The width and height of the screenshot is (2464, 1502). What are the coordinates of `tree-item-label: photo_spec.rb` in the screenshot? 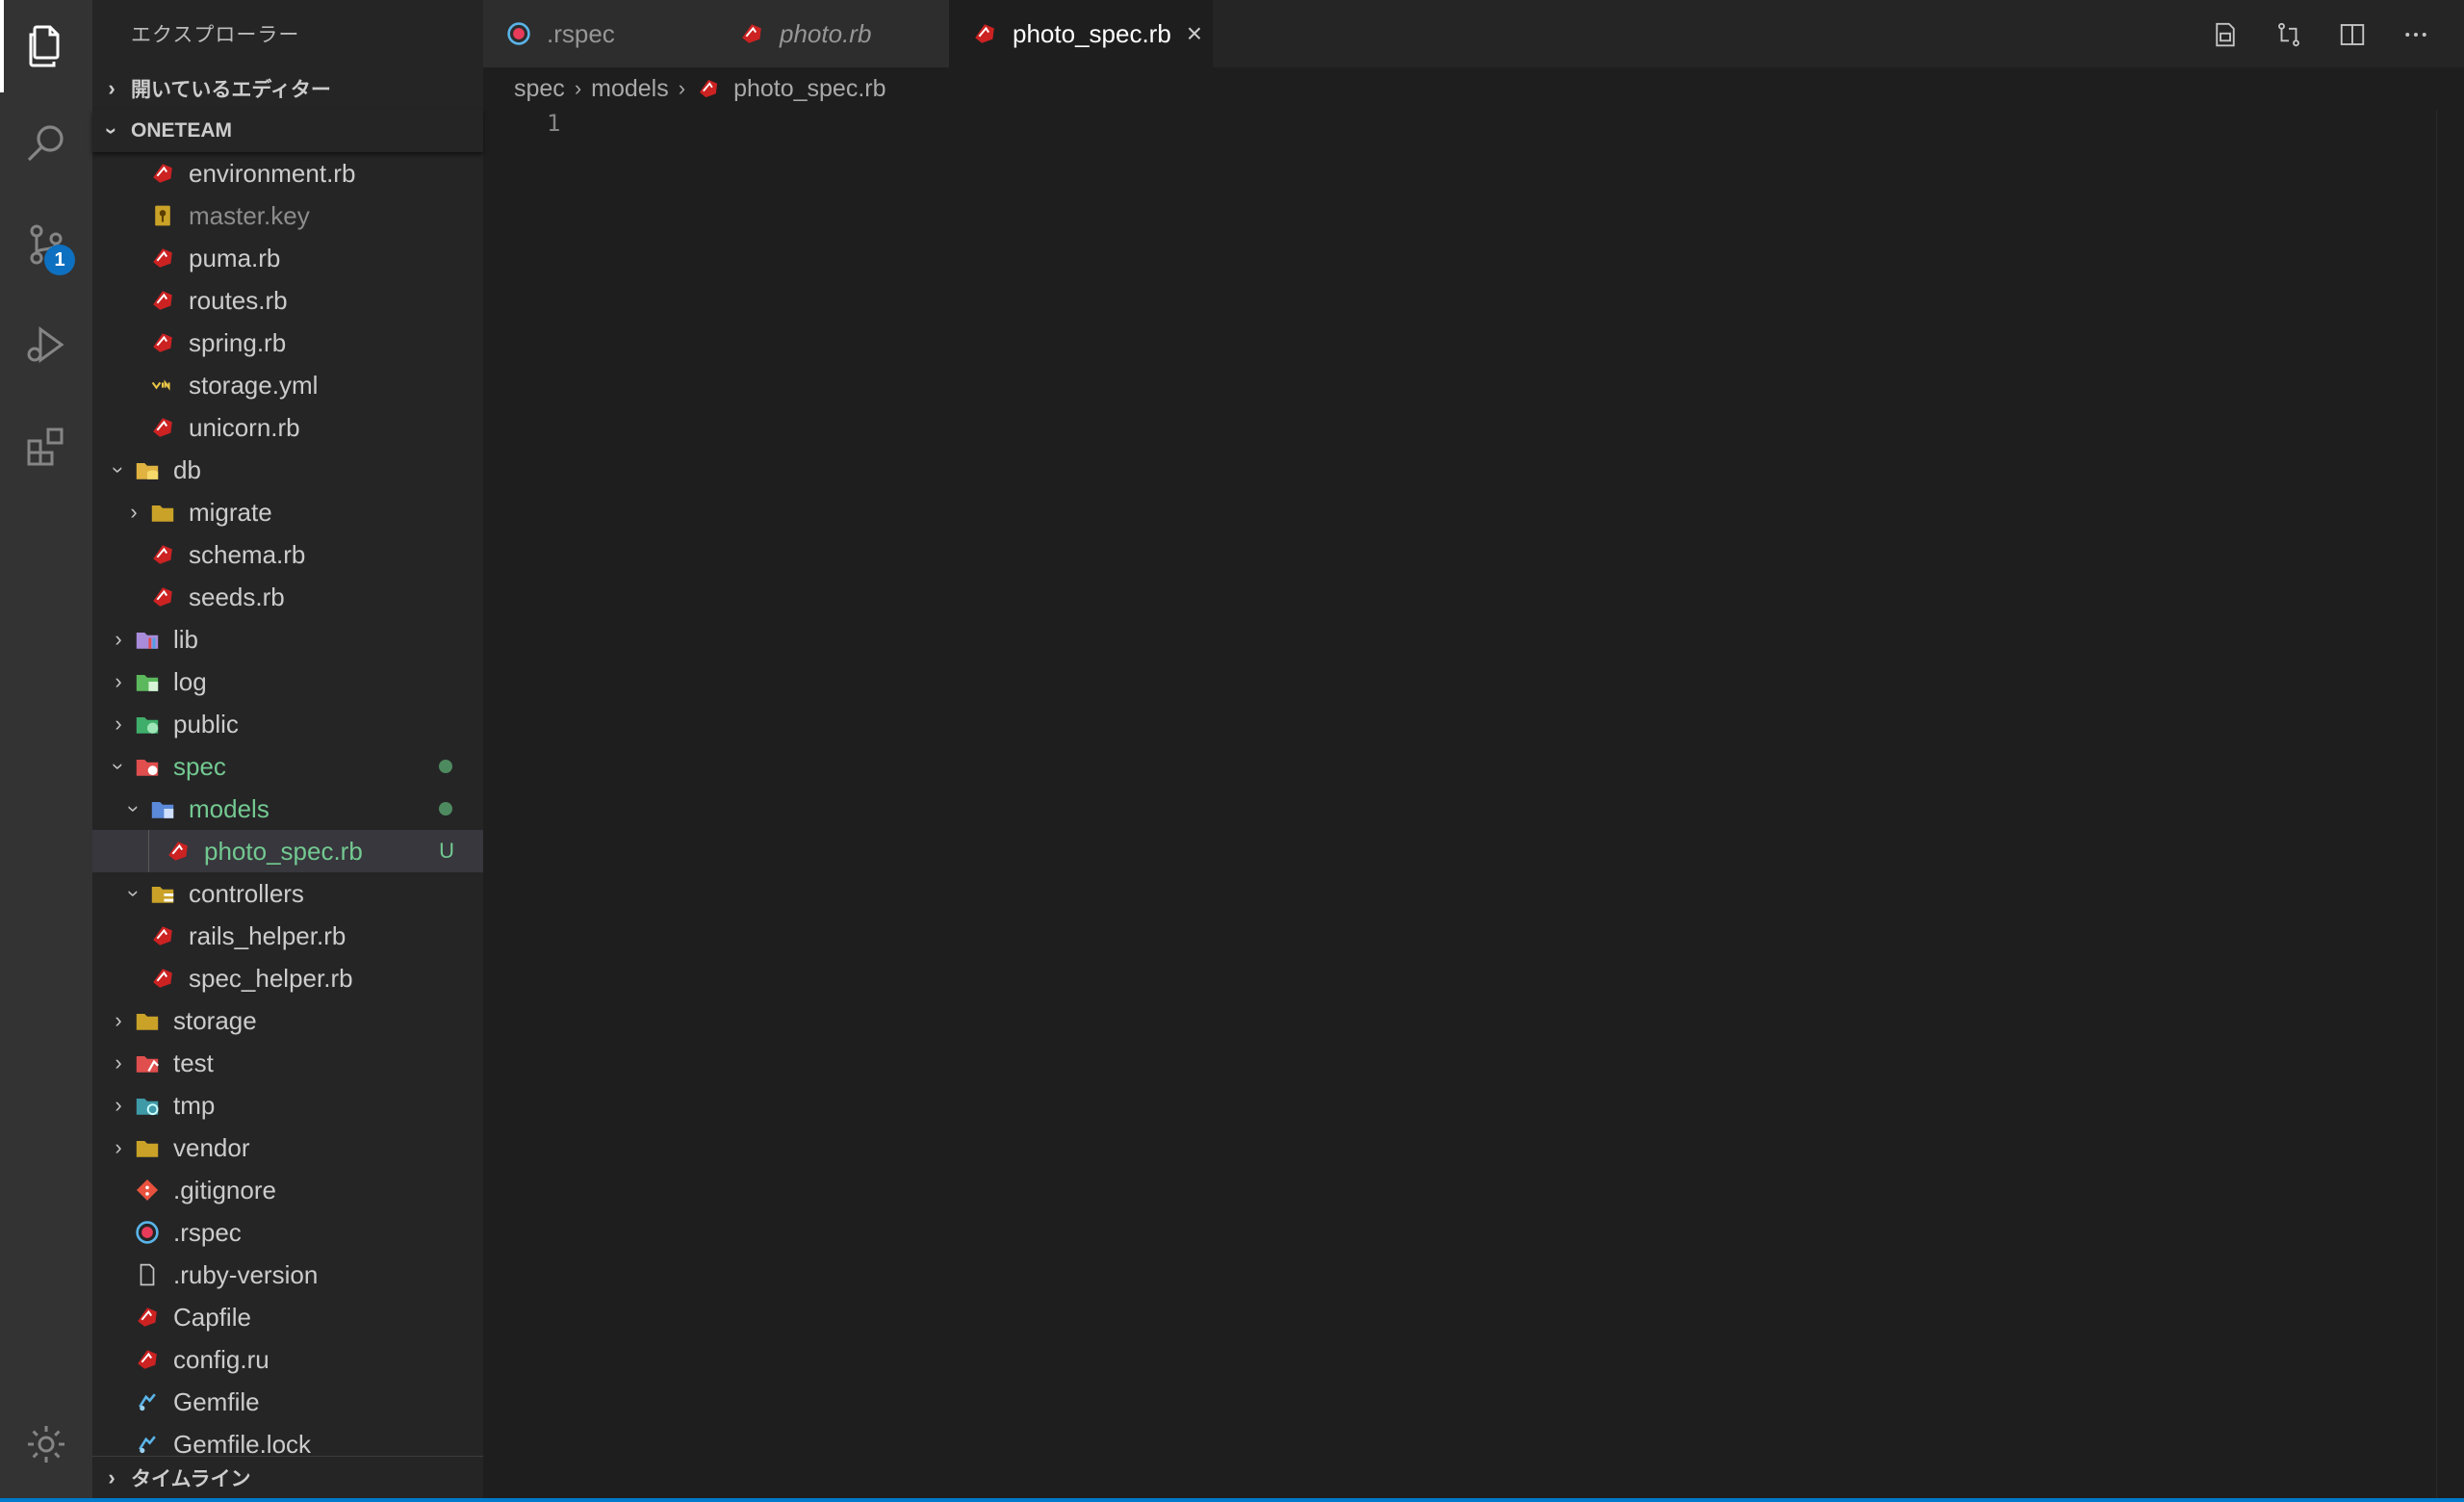 It's located at (283, 851).